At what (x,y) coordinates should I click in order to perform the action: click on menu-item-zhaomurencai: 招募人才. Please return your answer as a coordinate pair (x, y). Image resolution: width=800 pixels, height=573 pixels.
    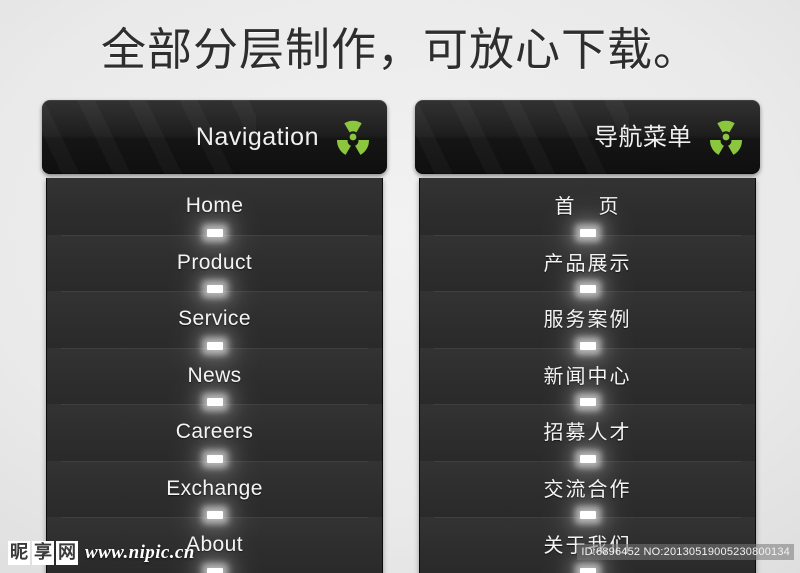
    Looking at the image, I should click on (587, 433).